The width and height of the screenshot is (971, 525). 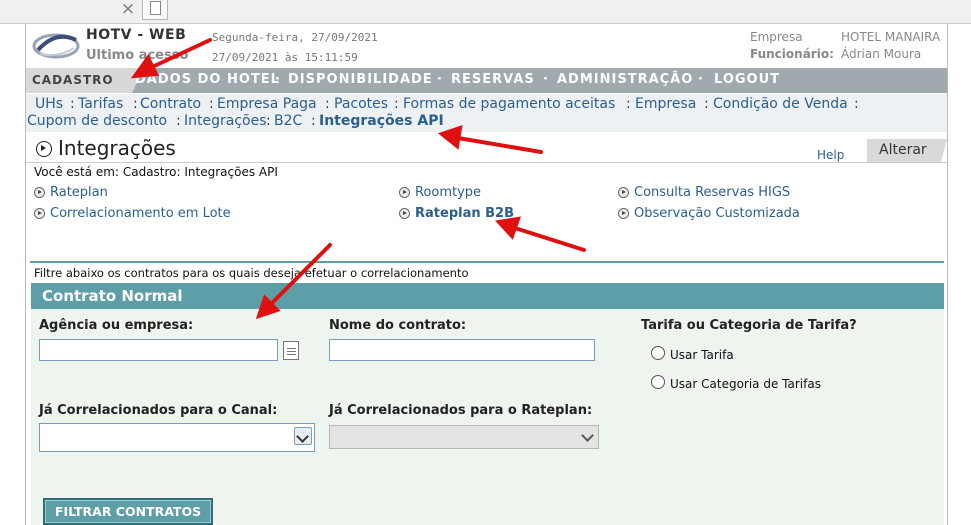 I want to click on subnav-pacotes: Pacotes, so click(x=361, y=104).